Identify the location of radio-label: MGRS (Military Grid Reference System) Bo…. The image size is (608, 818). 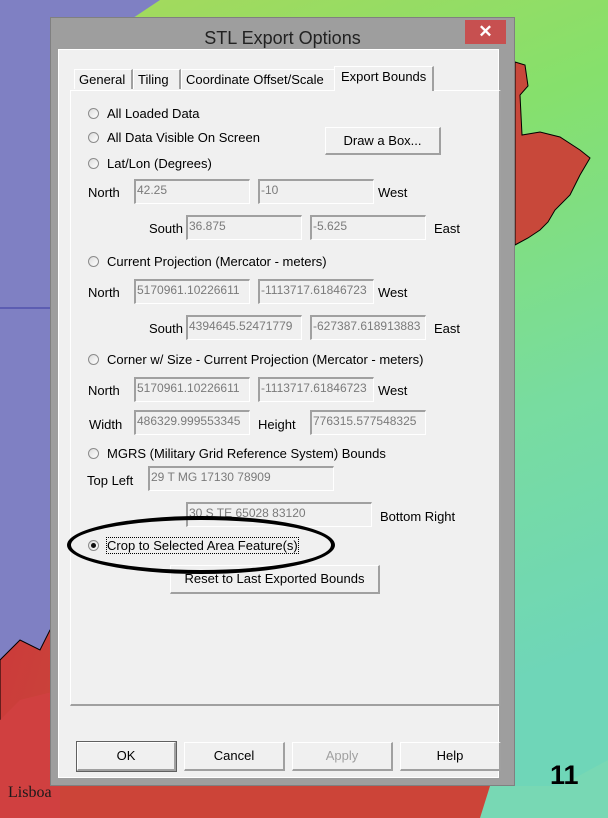
(246, 453).